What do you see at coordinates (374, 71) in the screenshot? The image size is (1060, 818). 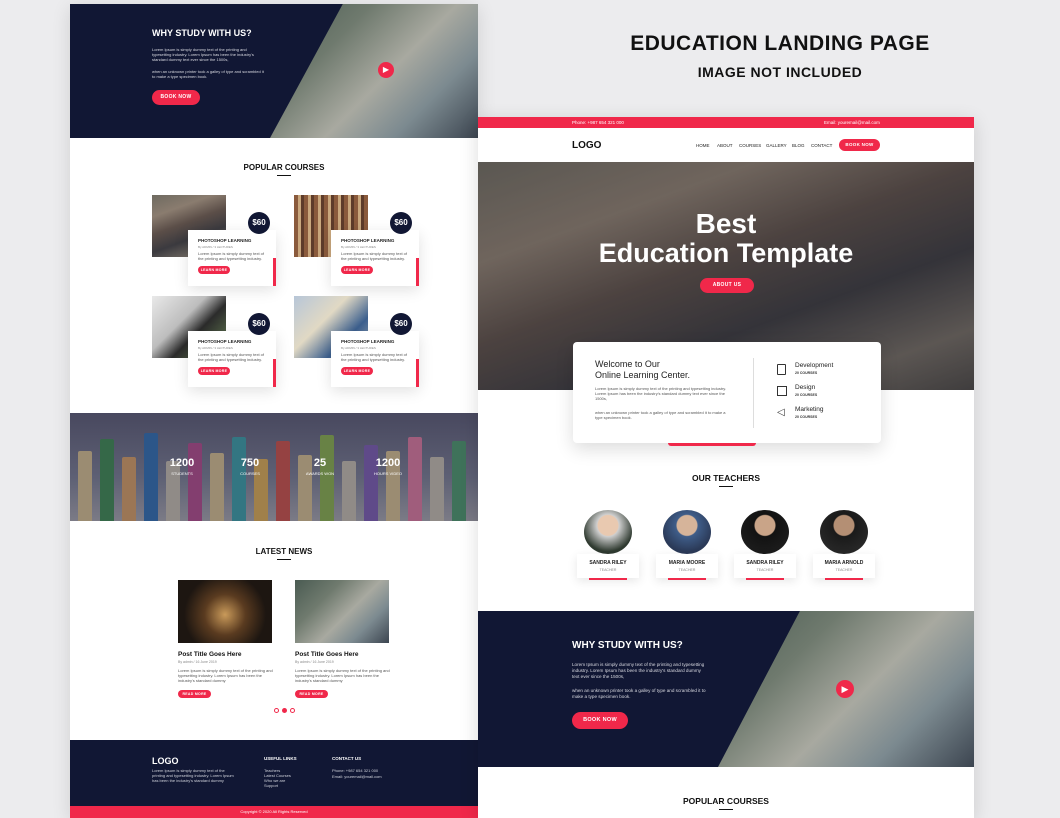 I see `desk-photo` at bounding box center [374, 71].